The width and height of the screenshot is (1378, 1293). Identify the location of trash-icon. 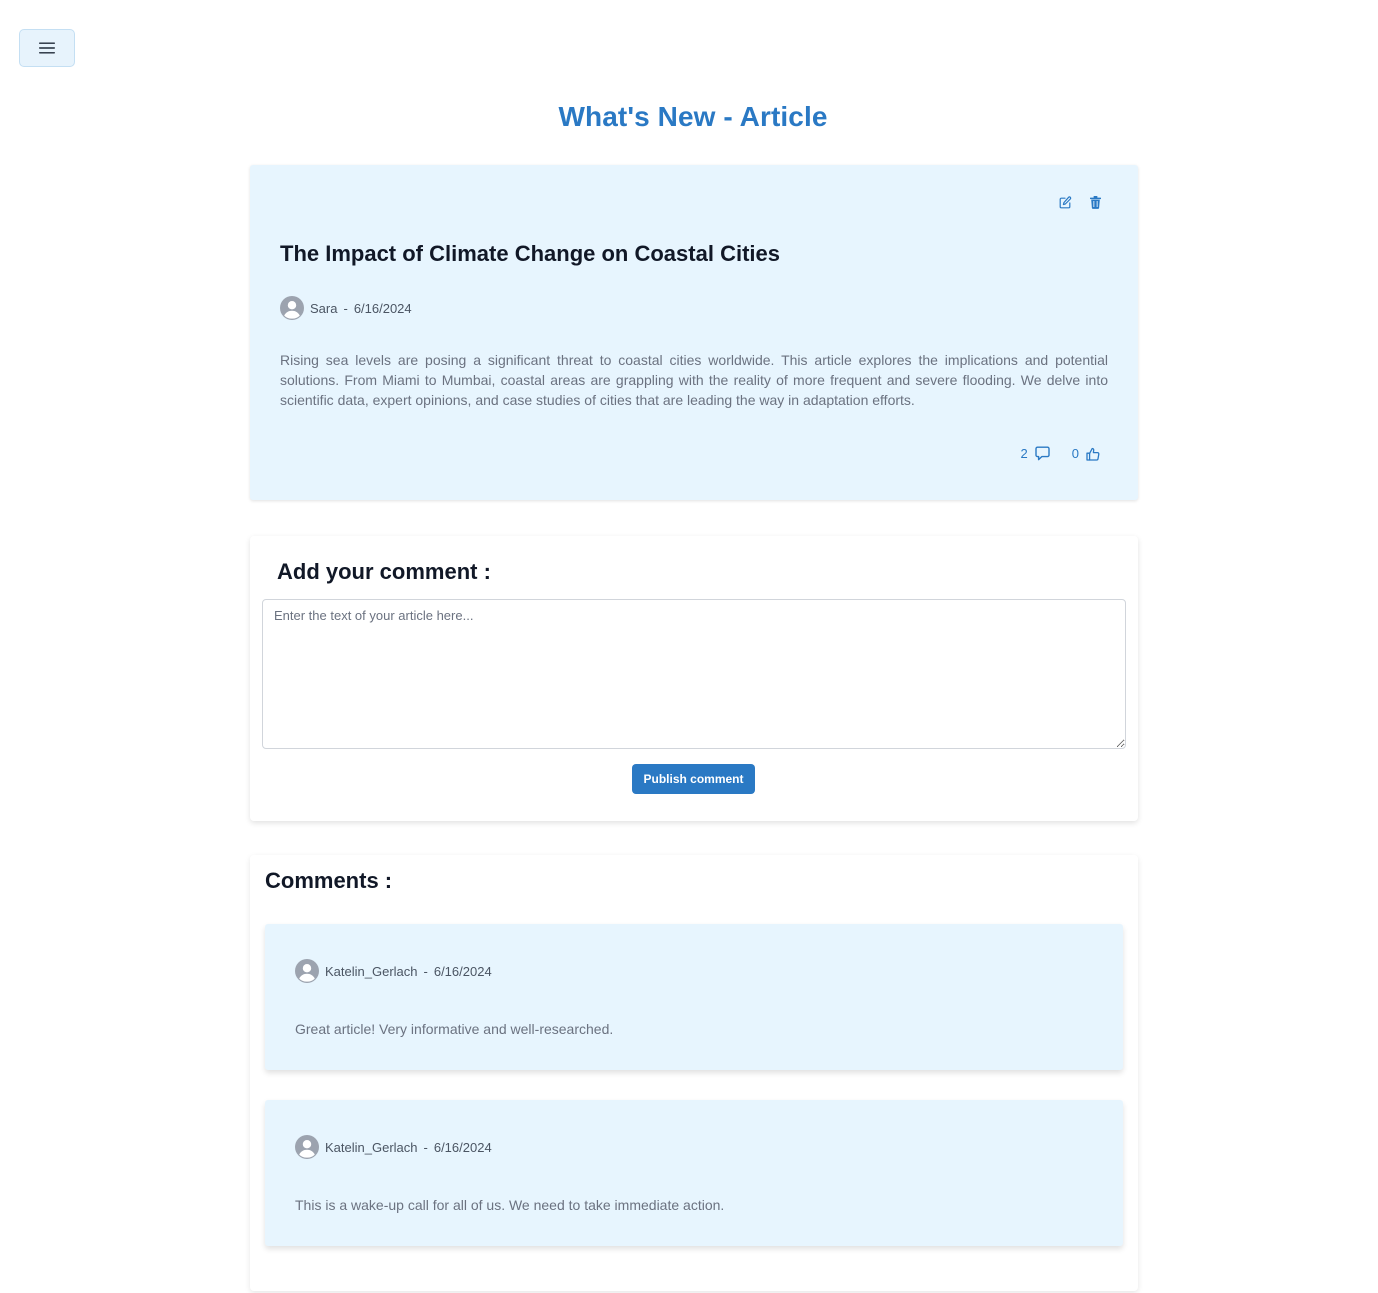
(1095, 202).